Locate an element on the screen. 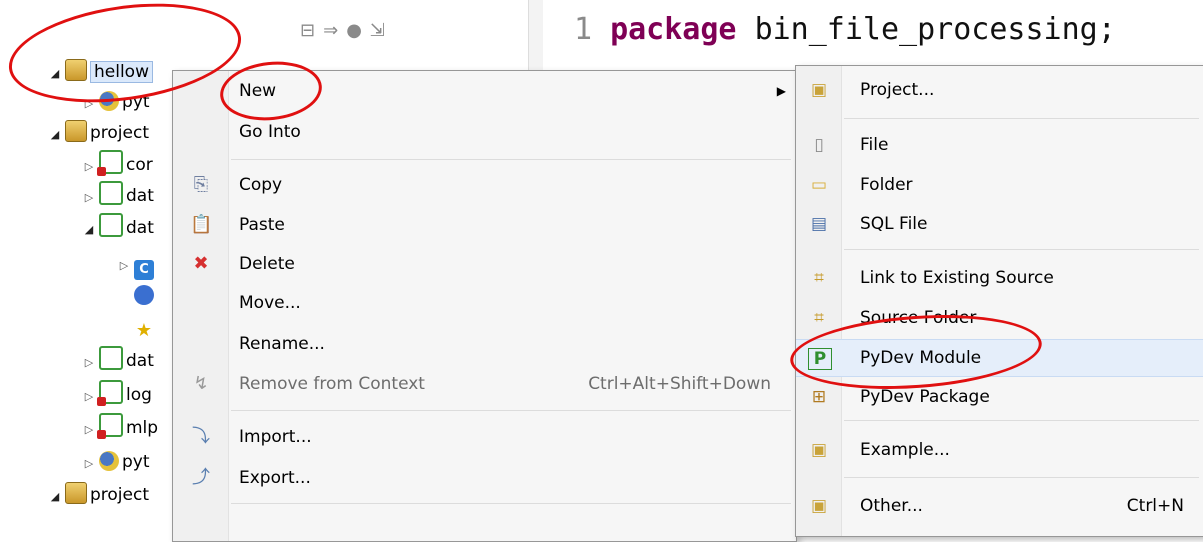 This screenshot has width=1203, height=542. menu-item-label: Delete is located at coordinates (267, 264).